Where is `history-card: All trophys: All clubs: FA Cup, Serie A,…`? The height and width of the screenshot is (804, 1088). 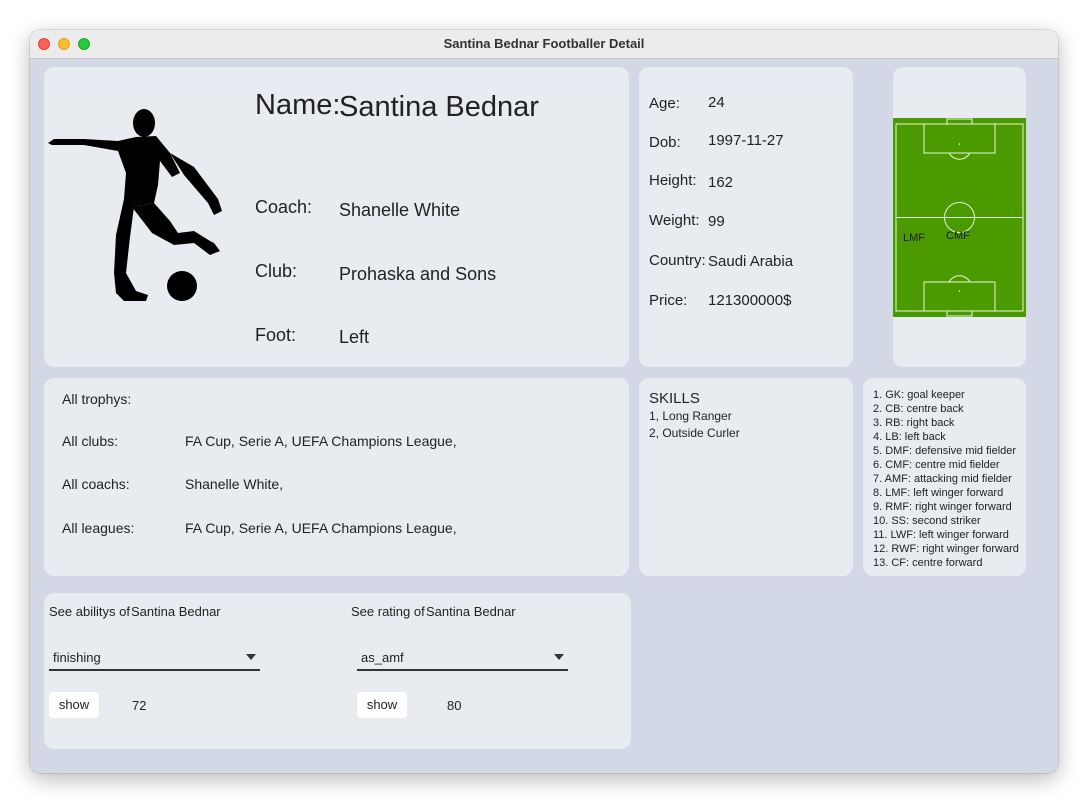 history-card: All trophys: All clubs: FA Cup, Serie A,… is located at coordinates (336, 477).